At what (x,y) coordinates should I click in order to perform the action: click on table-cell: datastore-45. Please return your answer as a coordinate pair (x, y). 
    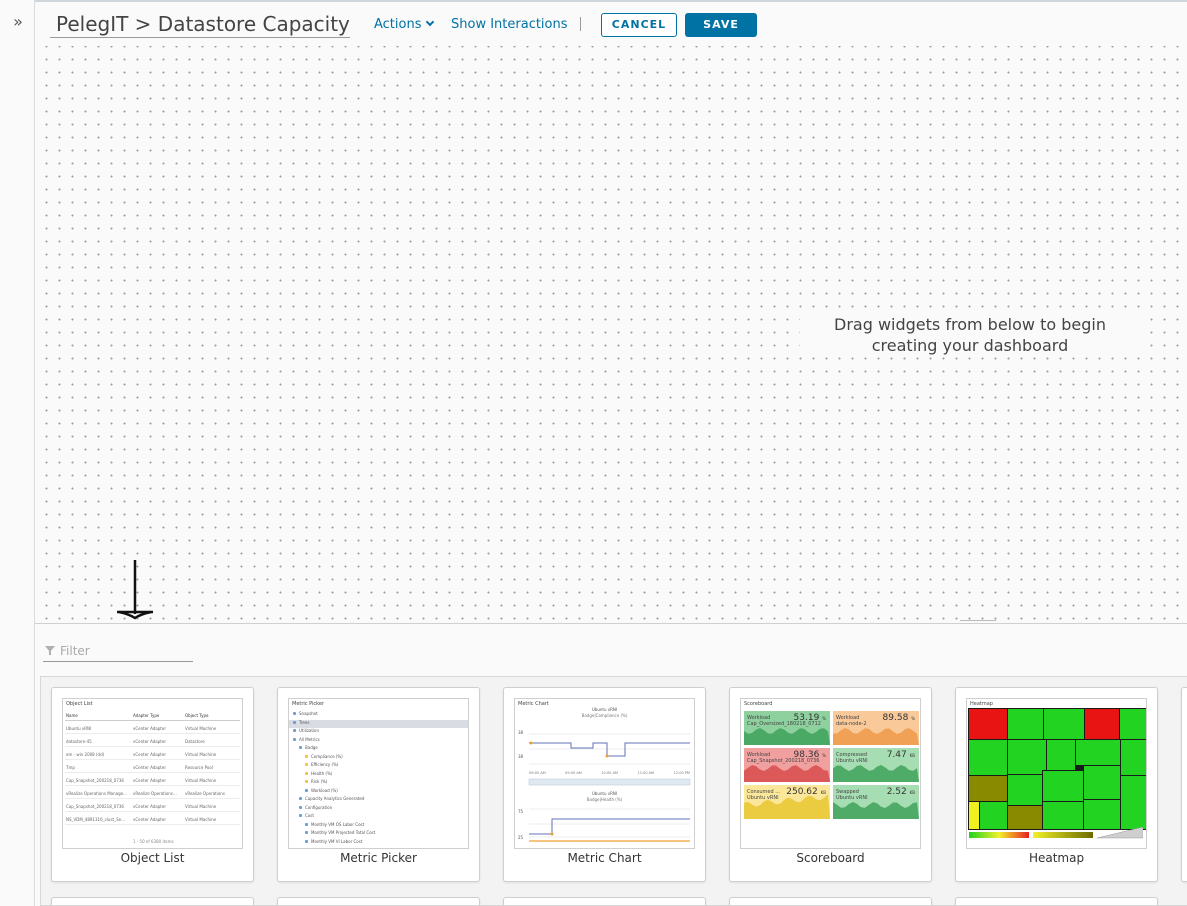
    Looking at the image, I should click on (79, 741).